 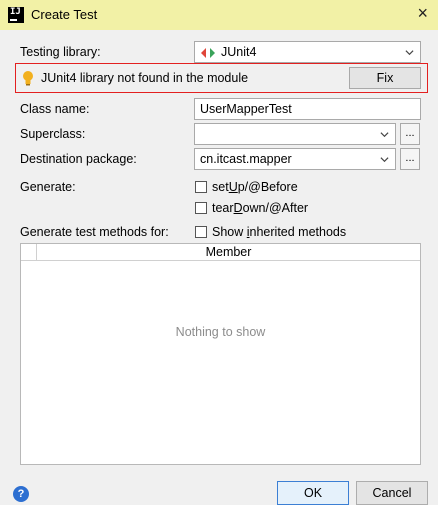 I want to click on destination-package-select: cn.itcast.mapper, so click(x=295, y=159).